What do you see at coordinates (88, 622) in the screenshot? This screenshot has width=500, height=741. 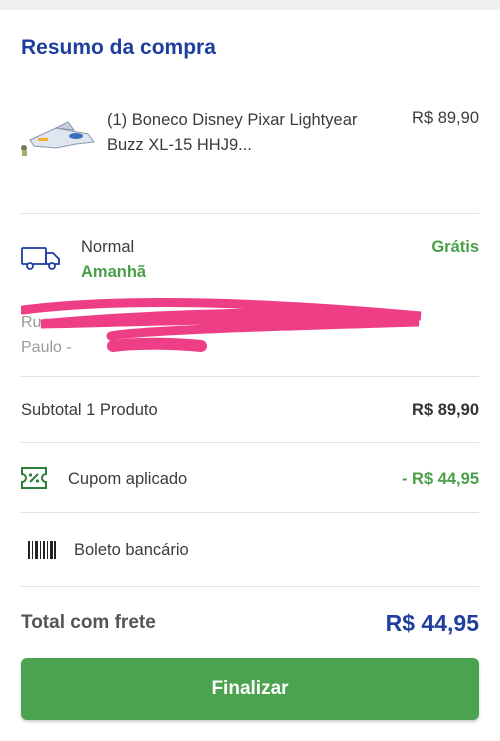 I see `total-label: Total com frete` at bounding box center [88, 622].